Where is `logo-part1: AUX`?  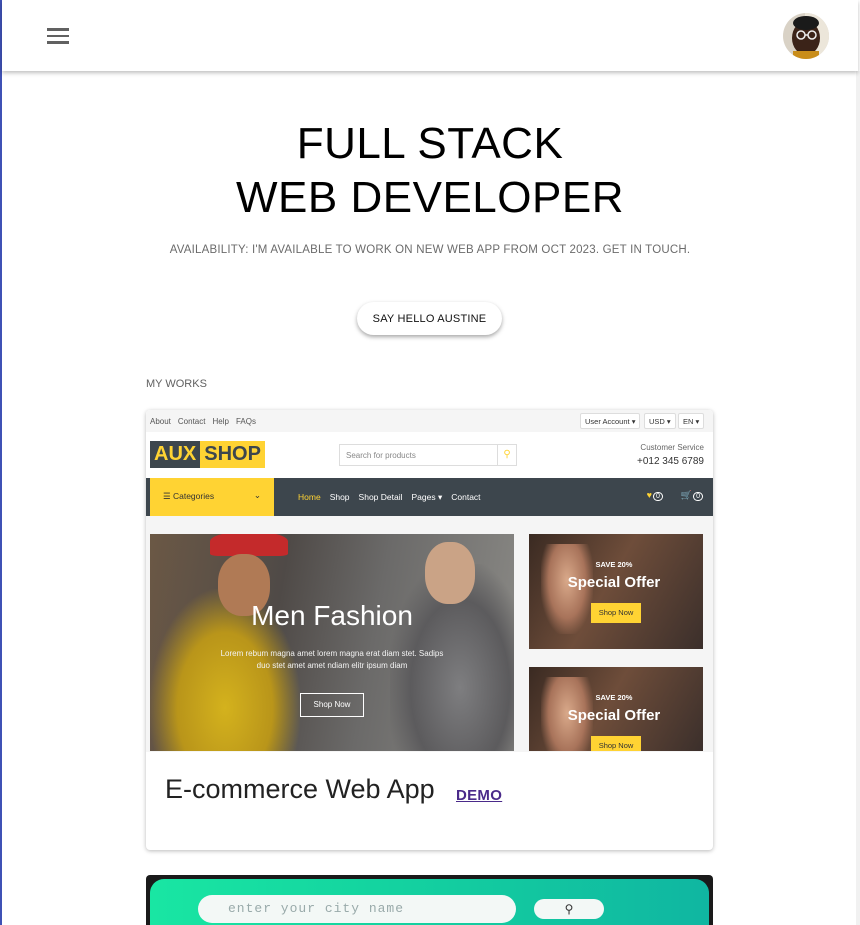 logo-part1: AUX is located at coordinates (175, 454).